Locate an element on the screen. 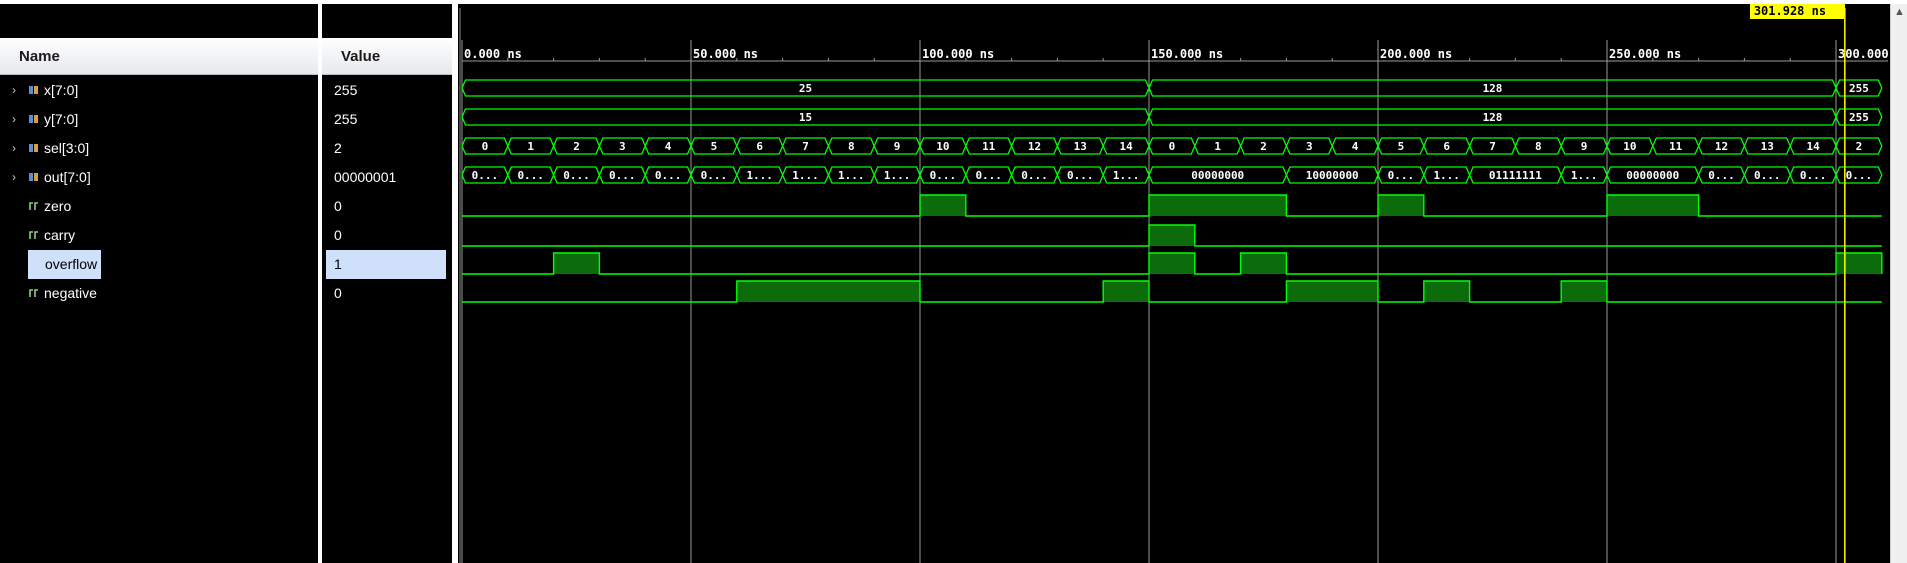  signal-name: y[7:0] is located at coordinates (61, 119).